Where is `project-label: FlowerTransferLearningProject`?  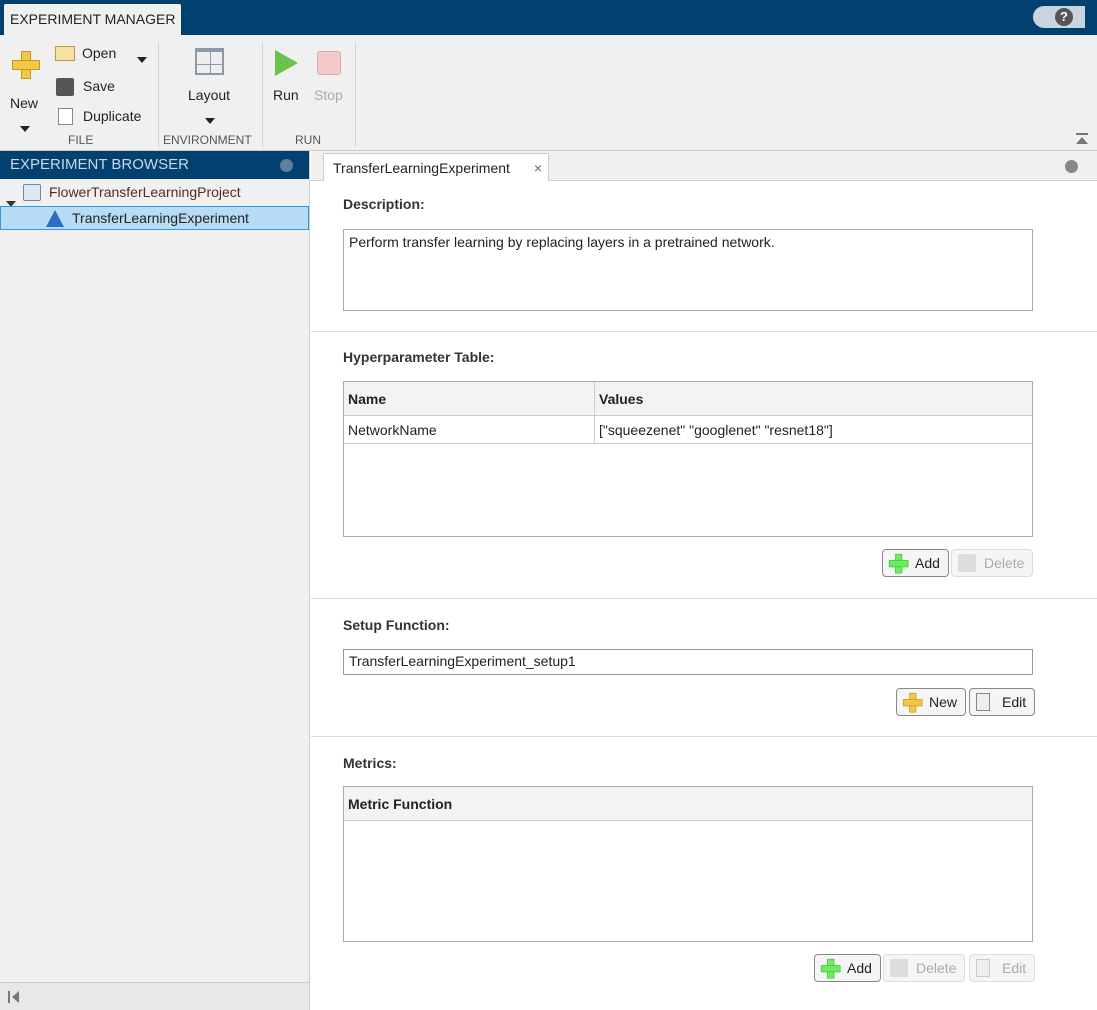 project-label: FlowerTransferLearningProject is located at coordinates (145, 192).